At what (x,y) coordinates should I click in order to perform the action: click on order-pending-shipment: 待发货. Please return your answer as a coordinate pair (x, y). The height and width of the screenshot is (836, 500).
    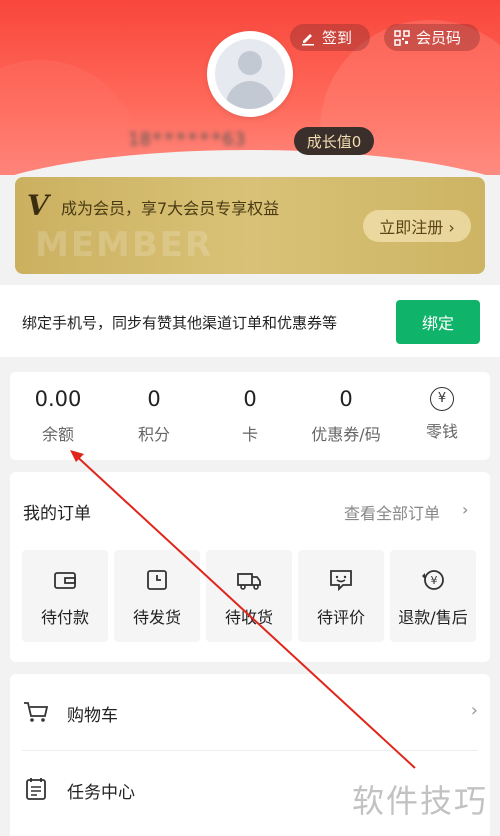
    Looking at the image, I should click on (157, 596).